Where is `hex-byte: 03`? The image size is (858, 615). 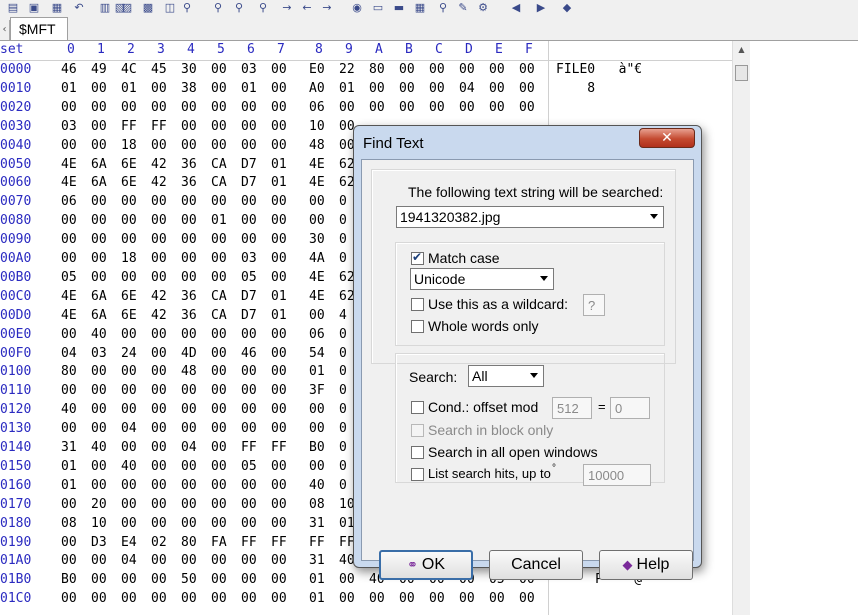
hex-byte: 03 is located at coordinates (69, 126).